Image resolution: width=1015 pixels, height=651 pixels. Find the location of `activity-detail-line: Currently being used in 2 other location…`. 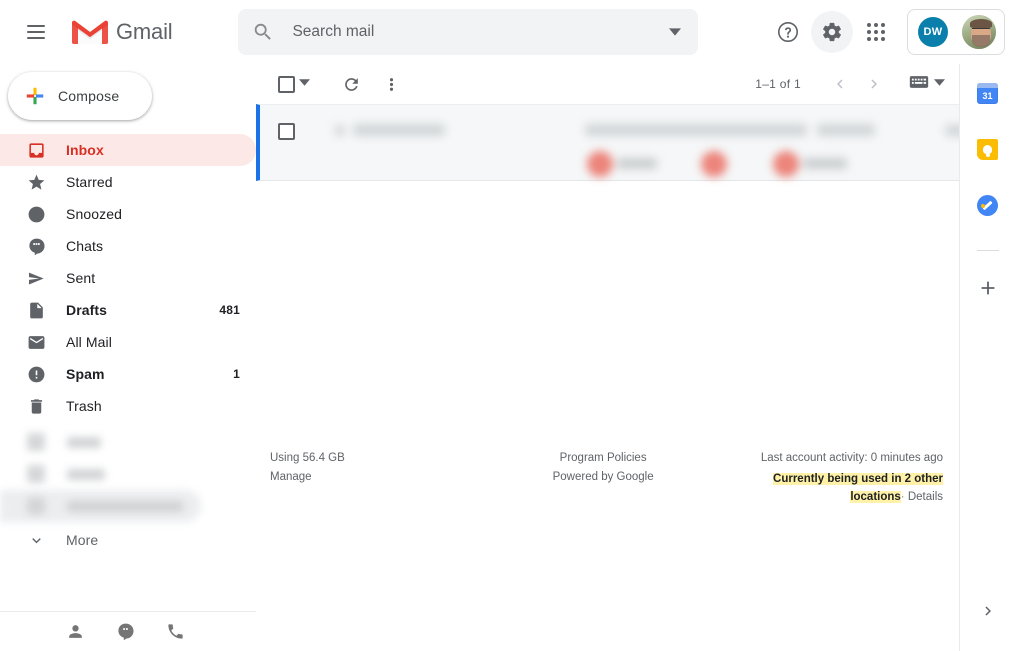

activity-detail-line: Currently being used in 2 other location… is located at coordinates (840, 489).